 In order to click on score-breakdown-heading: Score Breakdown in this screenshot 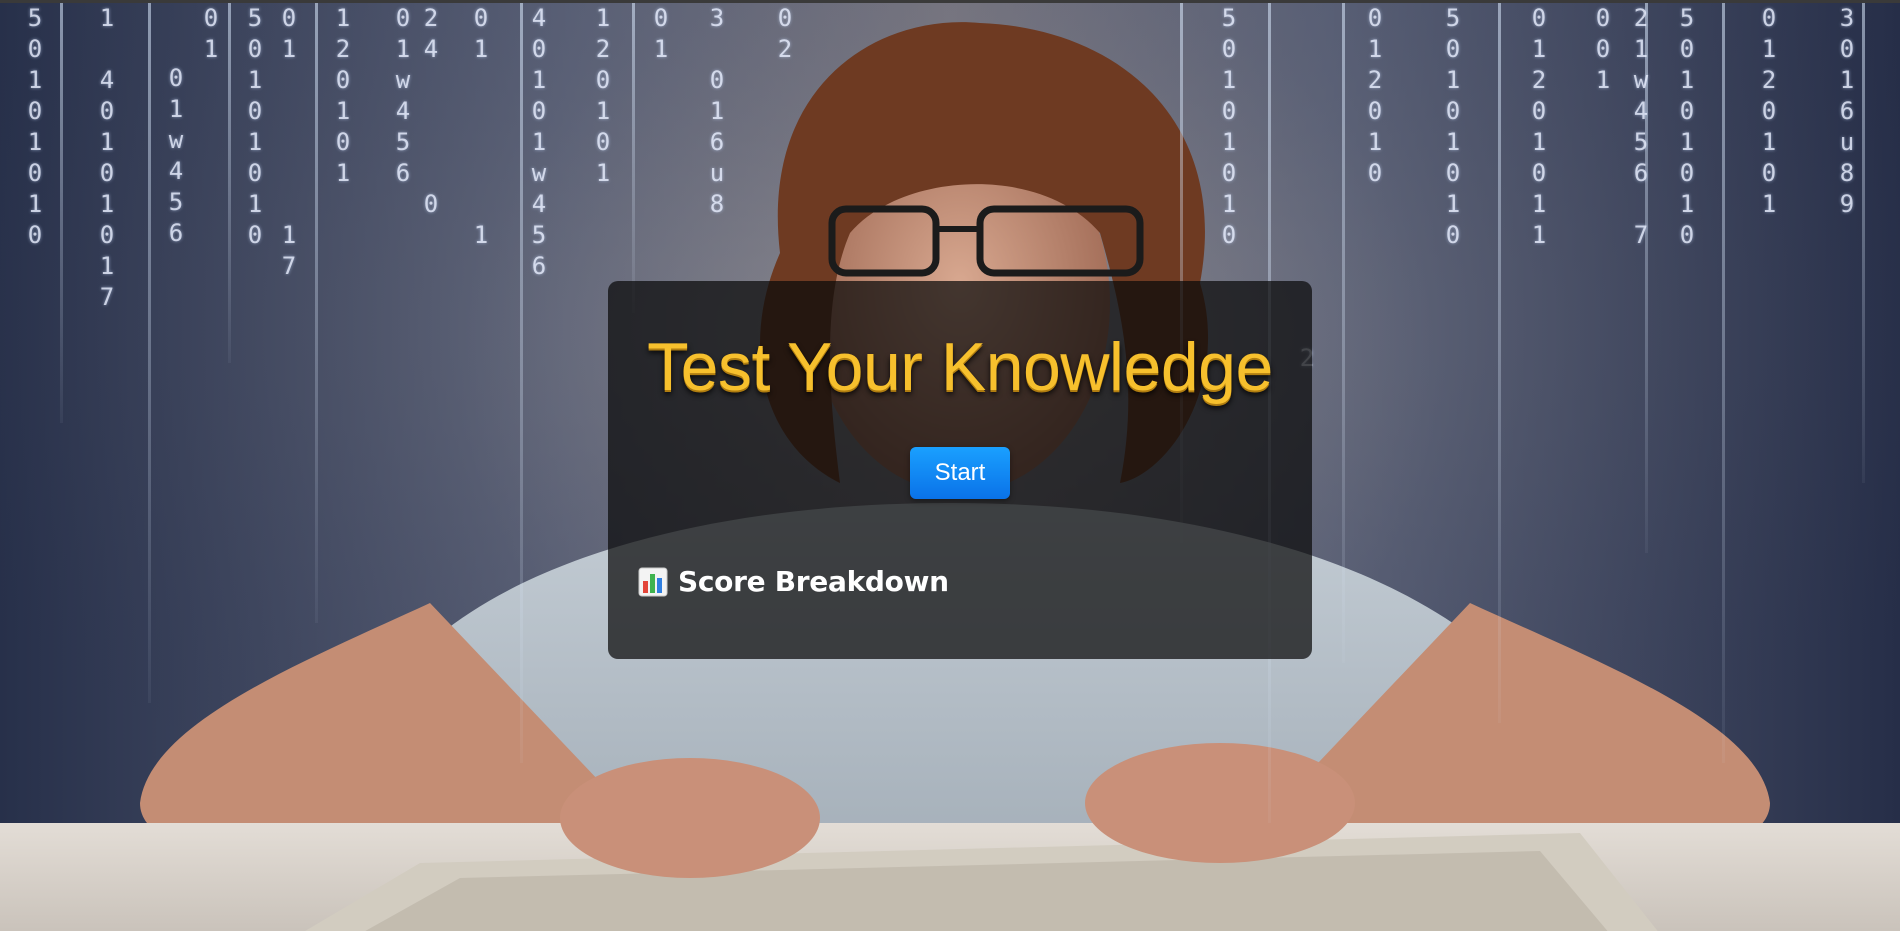, I will do `click(793, 581)`.